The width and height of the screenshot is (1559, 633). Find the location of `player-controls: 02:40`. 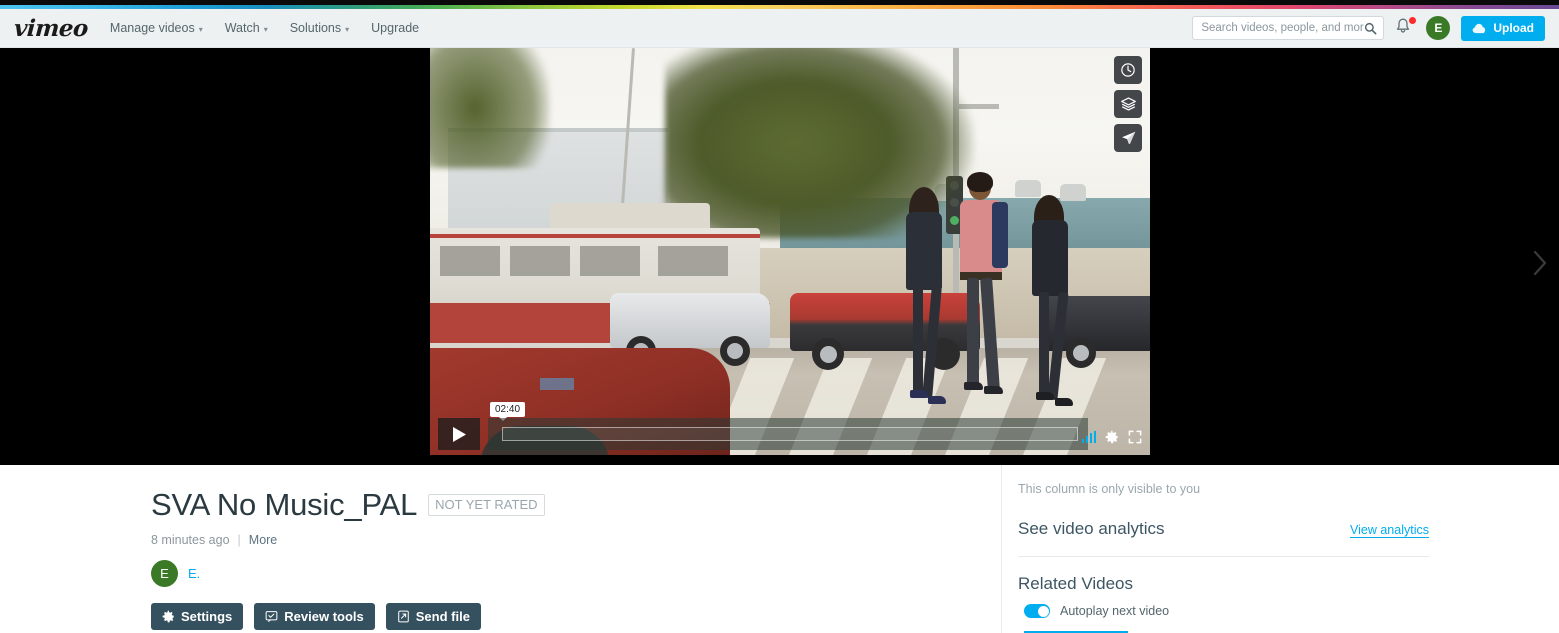

player-controls: 02:40 is located at coordinates (790, 428).